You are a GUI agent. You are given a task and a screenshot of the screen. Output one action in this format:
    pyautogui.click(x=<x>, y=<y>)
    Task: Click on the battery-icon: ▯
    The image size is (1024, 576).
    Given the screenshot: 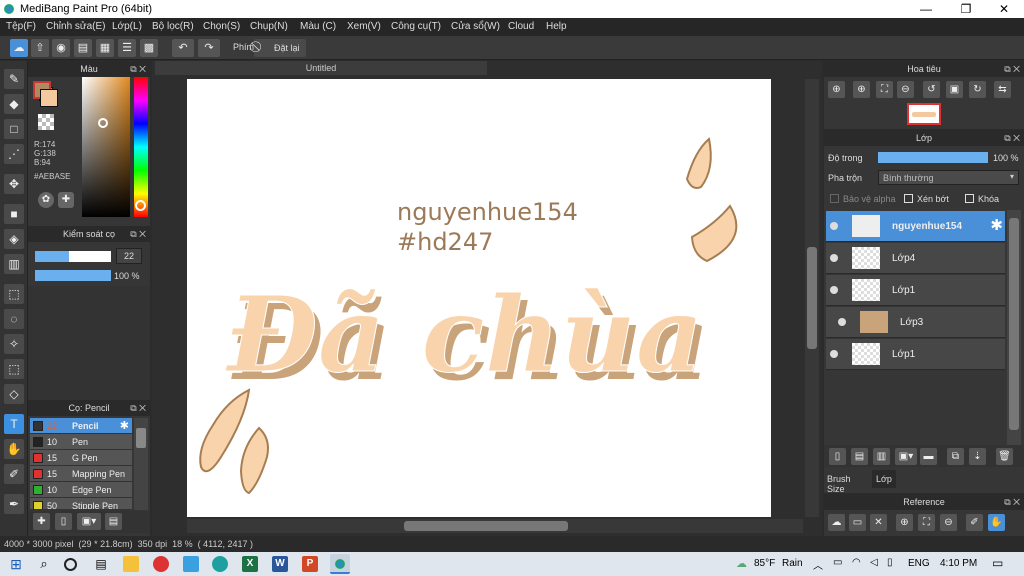 What is the action you would take?
    pyautogui.click(x=890, y=562)
    